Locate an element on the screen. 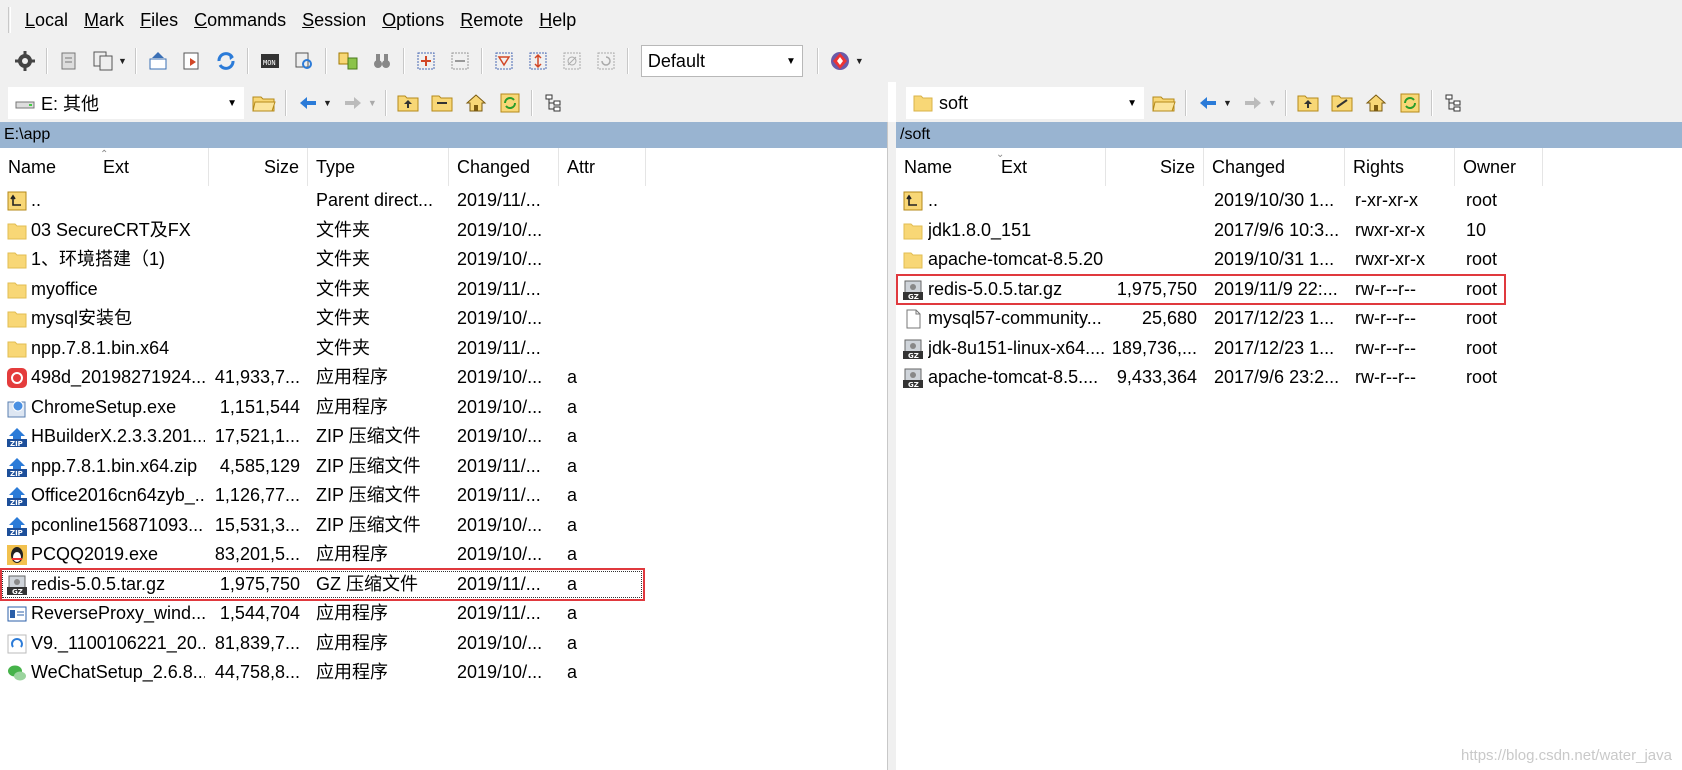  pane-splitter is located at coordinates (891, 446).